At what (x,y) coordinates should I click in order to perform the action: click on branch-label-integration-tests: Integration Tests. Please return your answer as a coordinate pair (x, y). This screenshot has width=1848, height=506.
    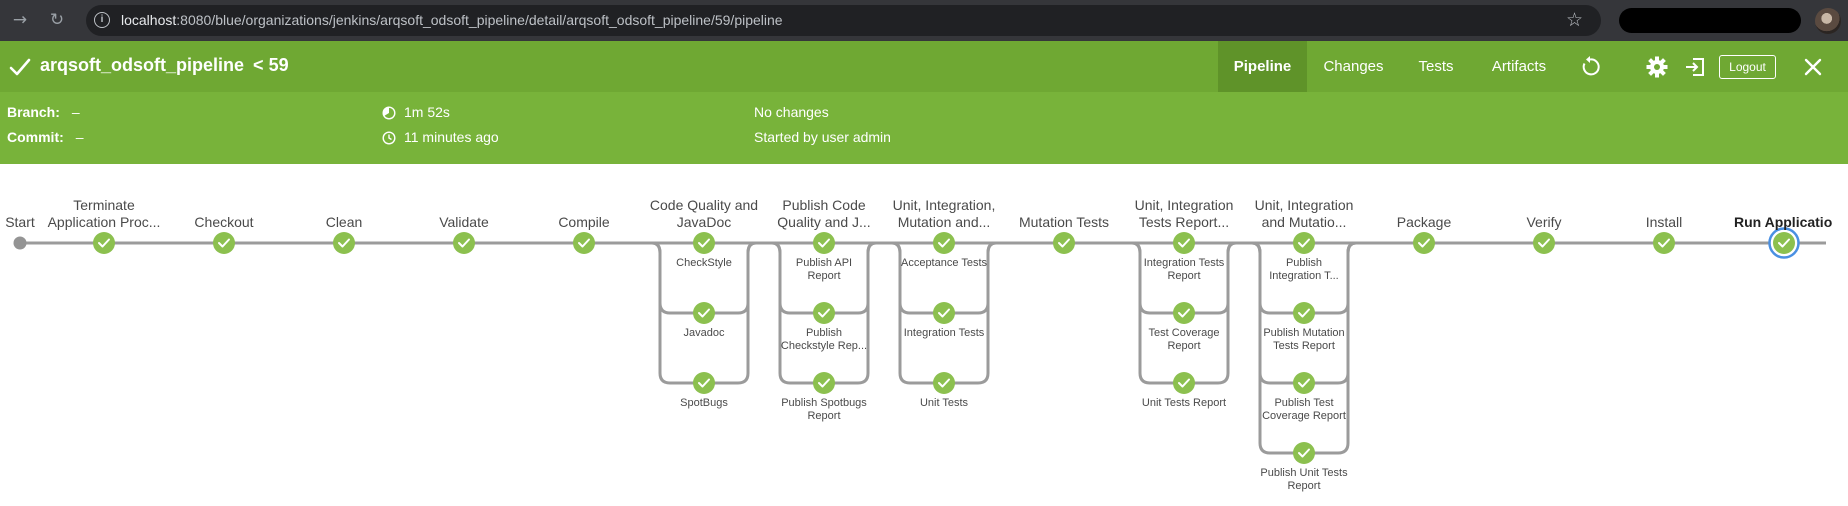
    Looking at the image, I should click on (944, 333).